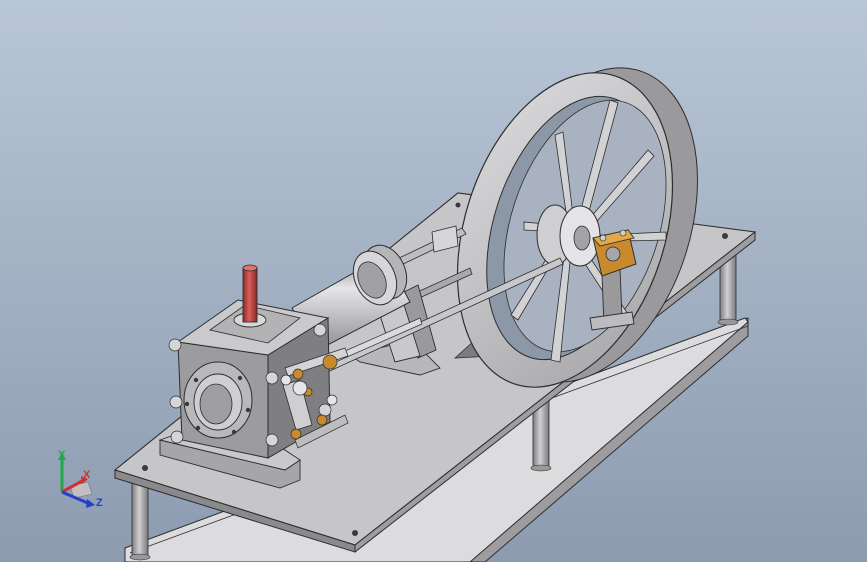 Image resolution: width=867 pixels, height=562 pixels. Describe the element at coordinates (62, 455) in the screenshot. I see `y-axis-label: Y` at that location.